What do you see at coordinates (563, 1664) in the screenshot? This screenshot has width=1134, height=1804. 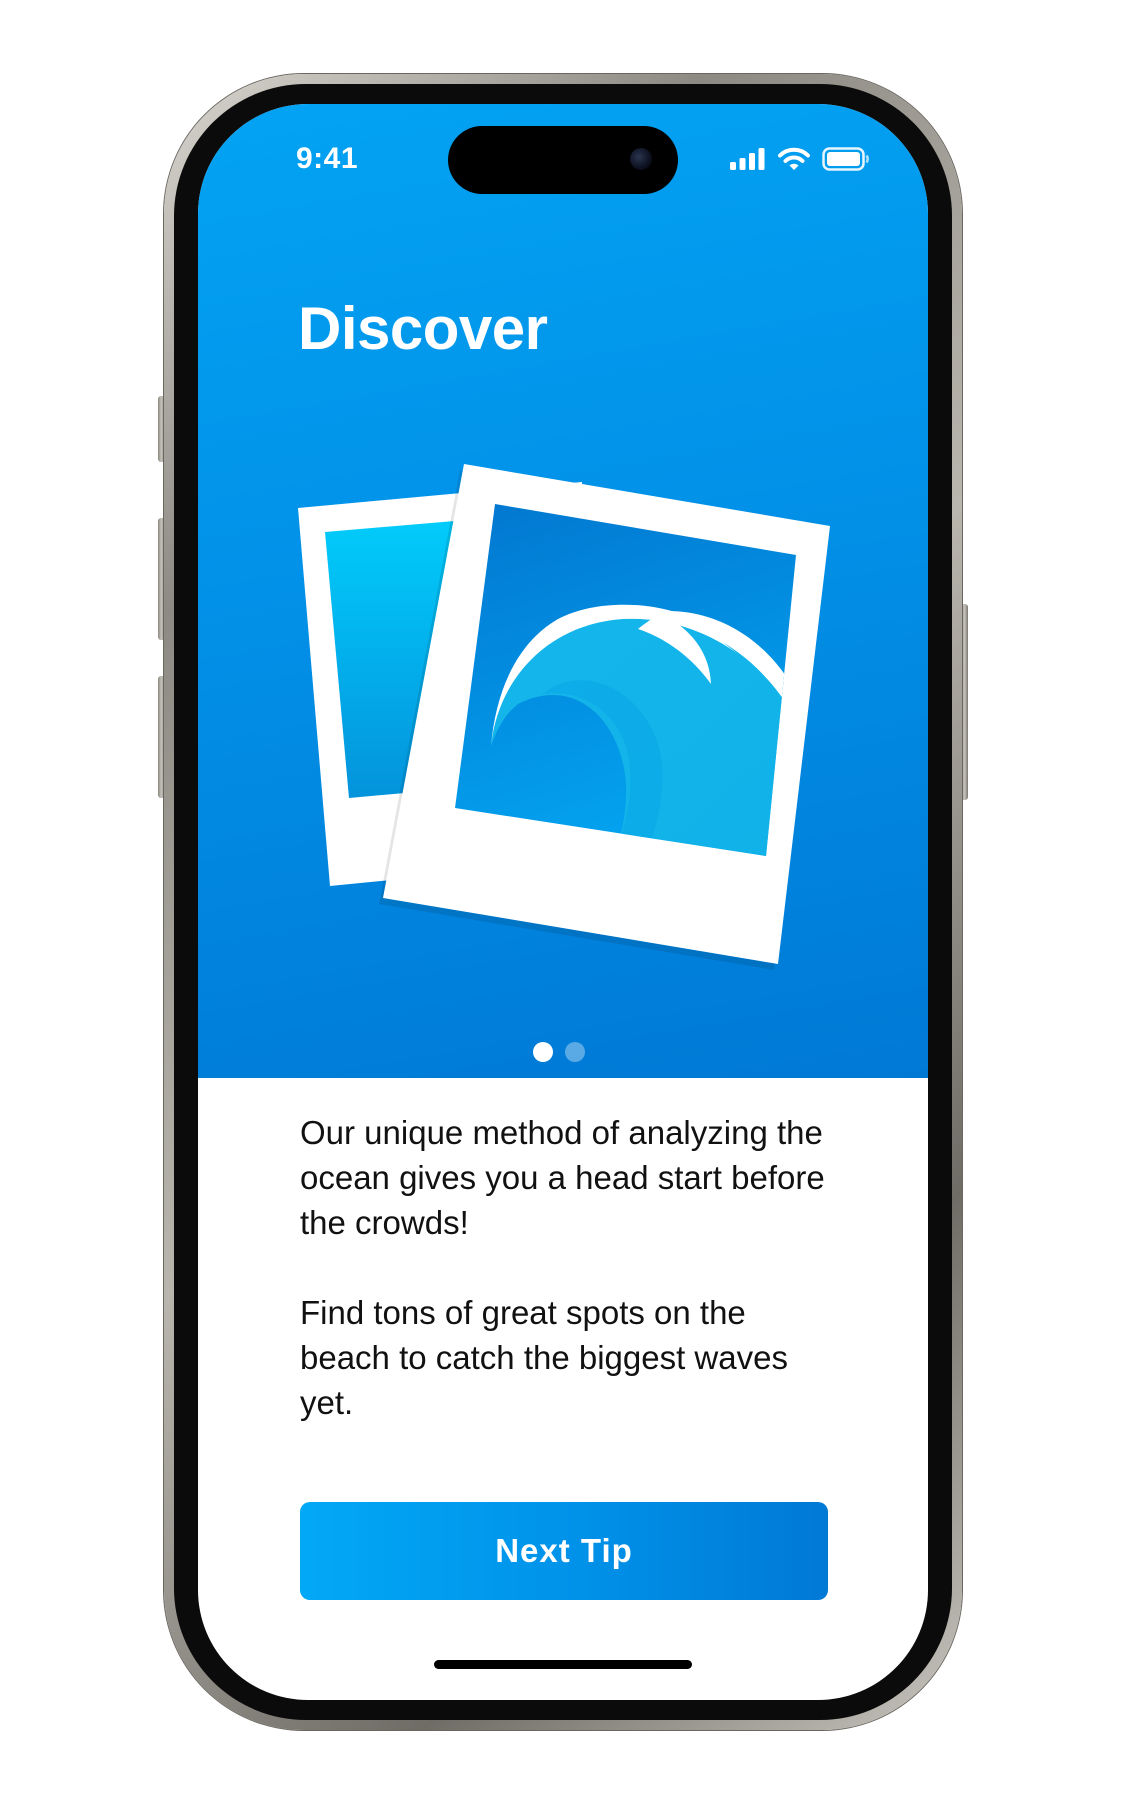 I see `home-indicator` at bounding box center [563, 1664].